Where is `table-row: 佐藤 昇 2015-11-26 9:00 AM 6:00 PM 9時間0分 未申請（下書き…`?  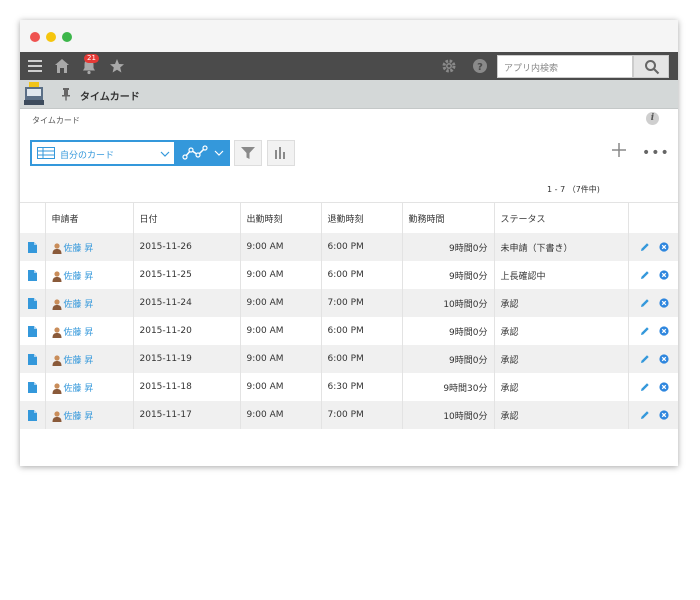 table-row: 佐藤 昇 2015-11-26 9:00 AM 6:00 PM 9時間0分 未申請（下書き… is located at coordinates (349, 247).